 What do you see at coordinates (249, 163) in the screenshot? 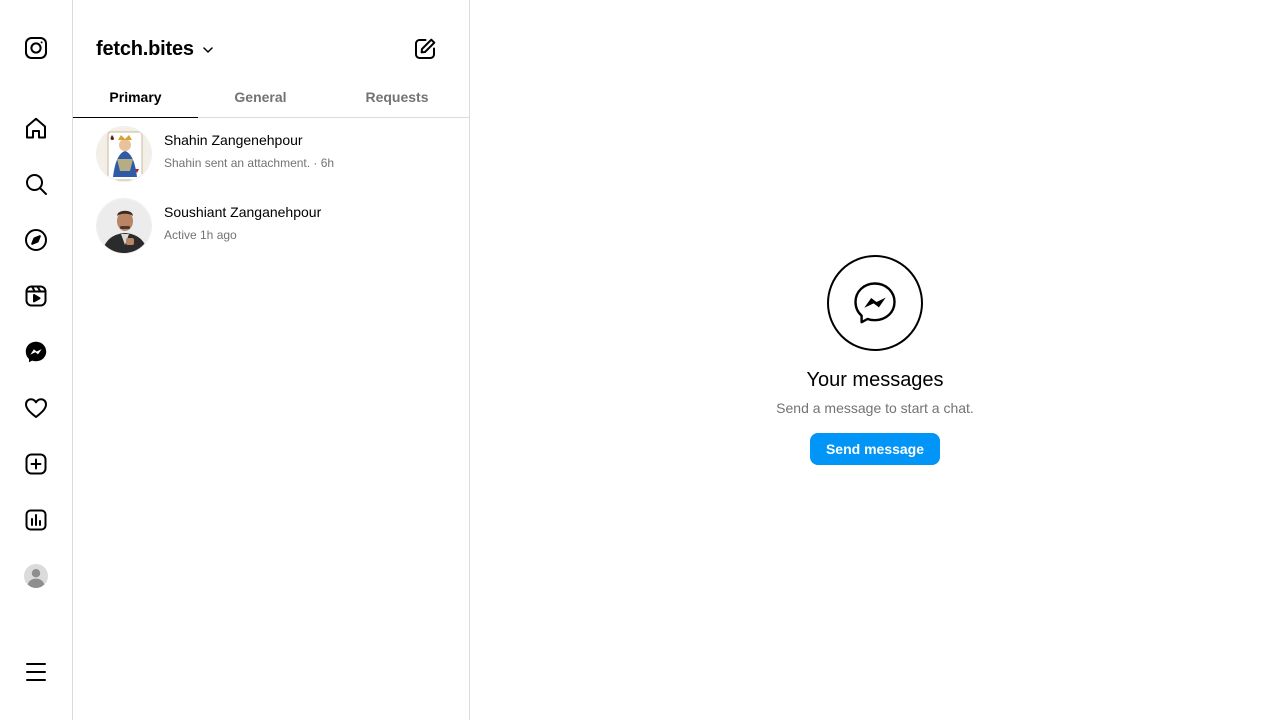
I see `thread-preview: Shahin sent an attachment. · 6h` at bounding box center [249, 163].